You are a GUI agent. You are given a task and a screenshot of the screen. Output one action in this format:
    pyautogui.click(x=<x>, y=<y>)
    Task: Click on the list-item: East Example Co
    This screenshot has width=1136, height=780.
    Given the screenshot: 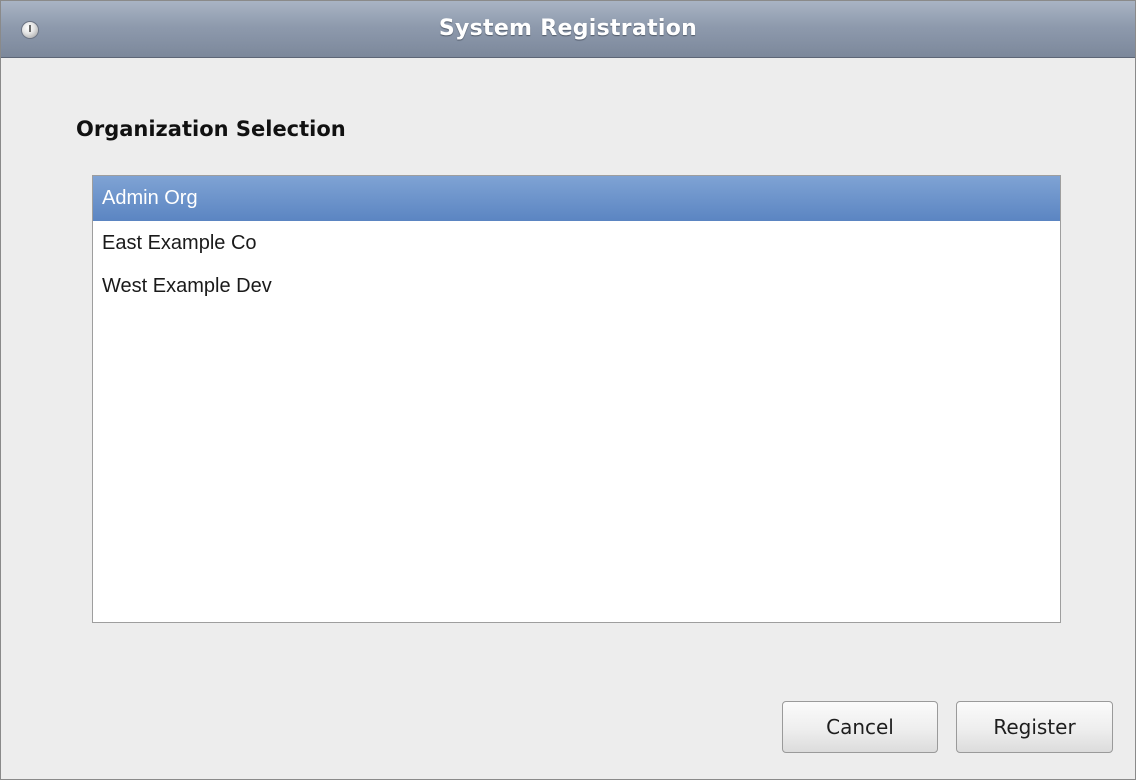 What is the action you would take?
    pyautogui.click(x=576, y=243)
    